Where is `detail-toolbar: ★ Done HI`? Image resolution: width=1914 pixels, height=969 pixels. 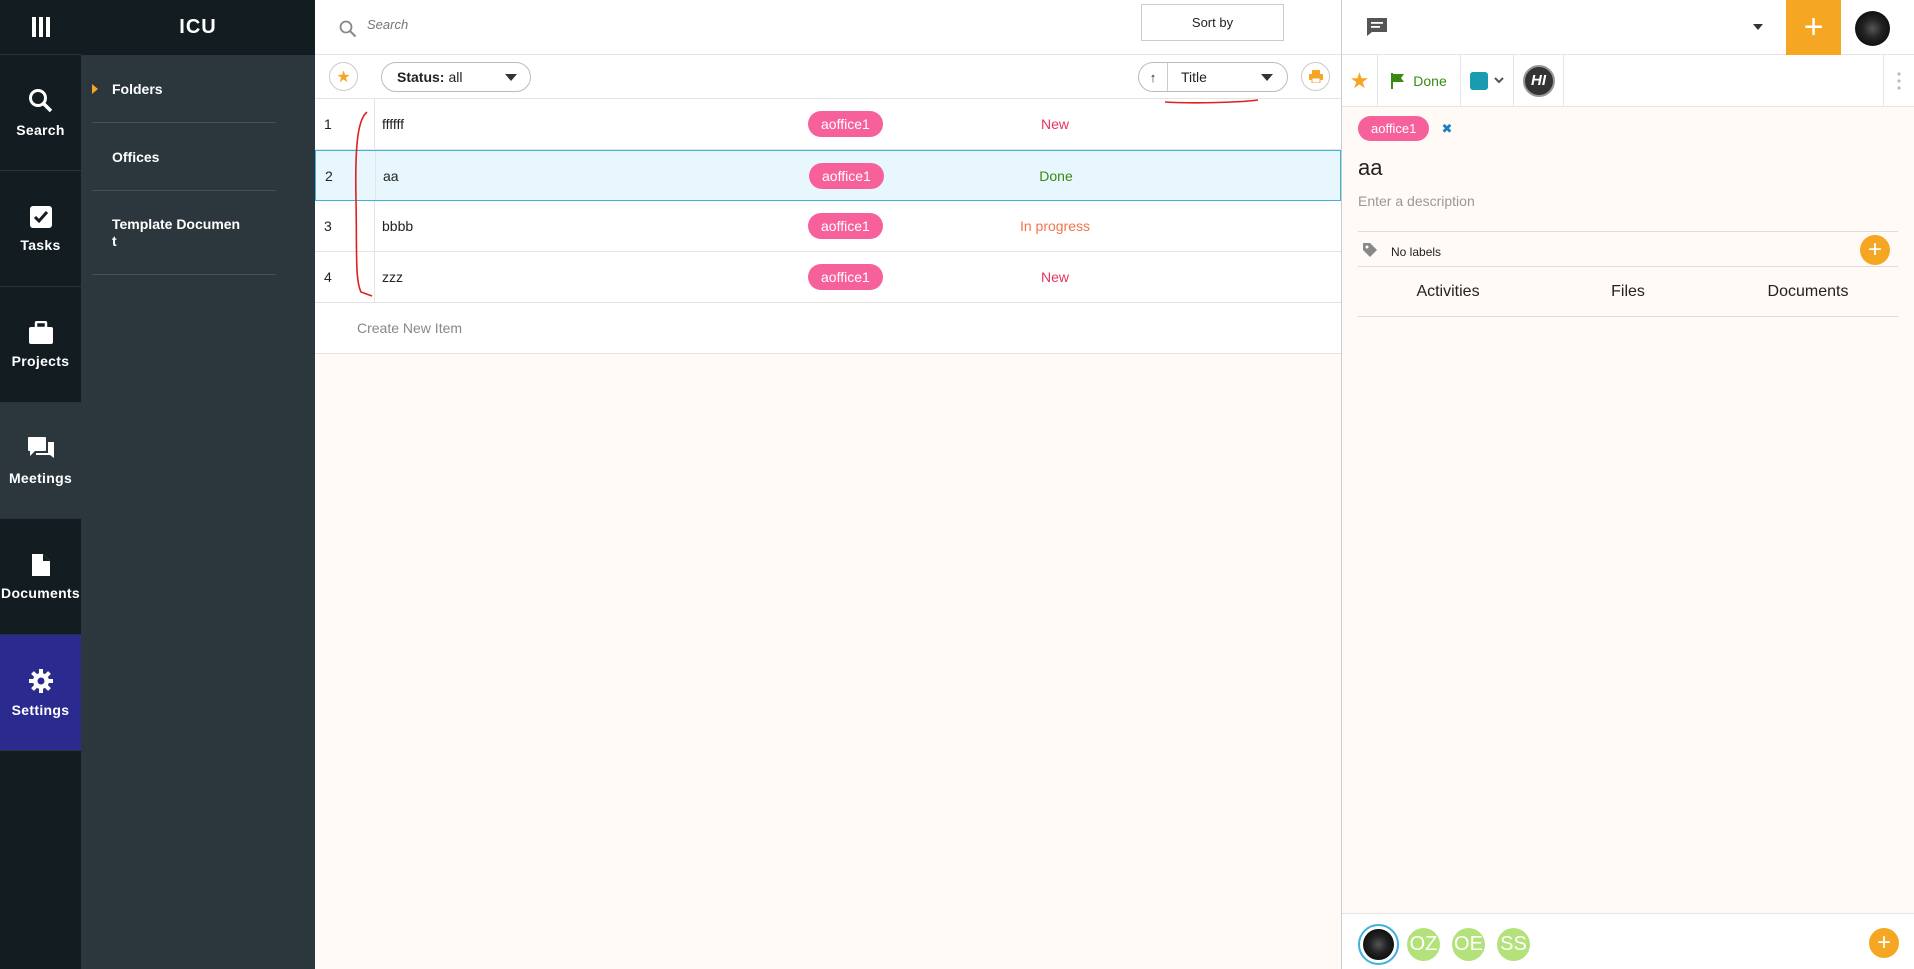 detail-toolbar: ★ Done HI is located at coordinates (1628, 81).